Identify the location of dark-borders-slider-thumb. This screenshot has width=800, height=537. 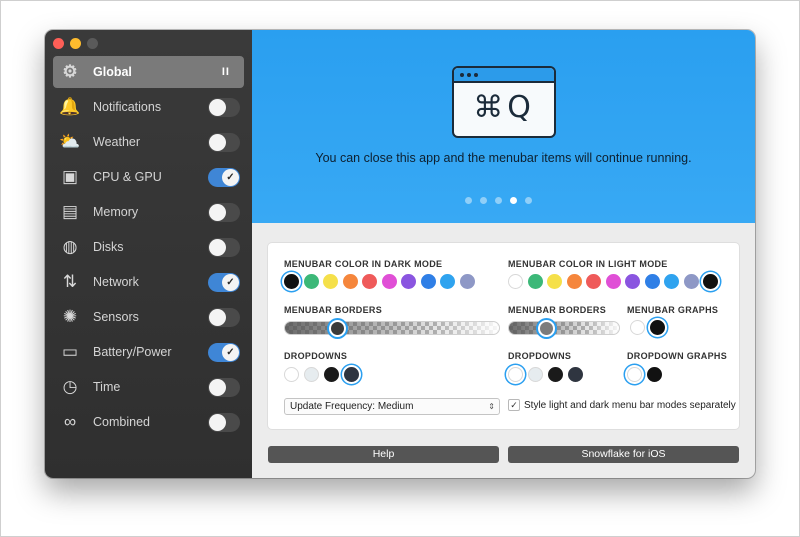
(337, 328).